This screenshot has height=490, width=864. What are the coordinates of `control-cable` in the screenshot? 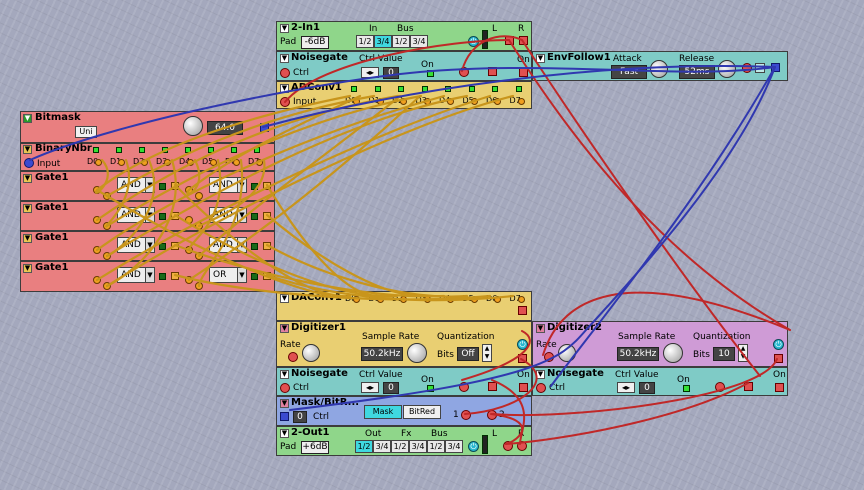 It's located at (519, 96).